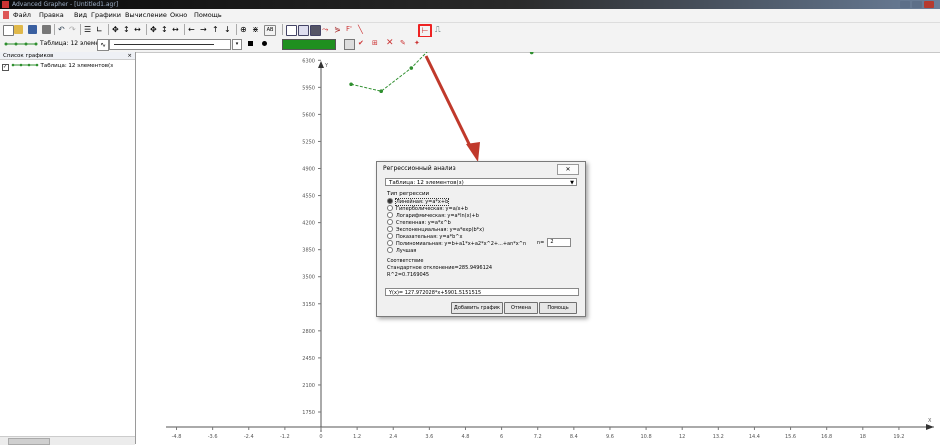 The image size is (940, 448). Describe the element at coordinates (129, 56) in the screenshot. I see `panel-close-icon: ×` at that location.